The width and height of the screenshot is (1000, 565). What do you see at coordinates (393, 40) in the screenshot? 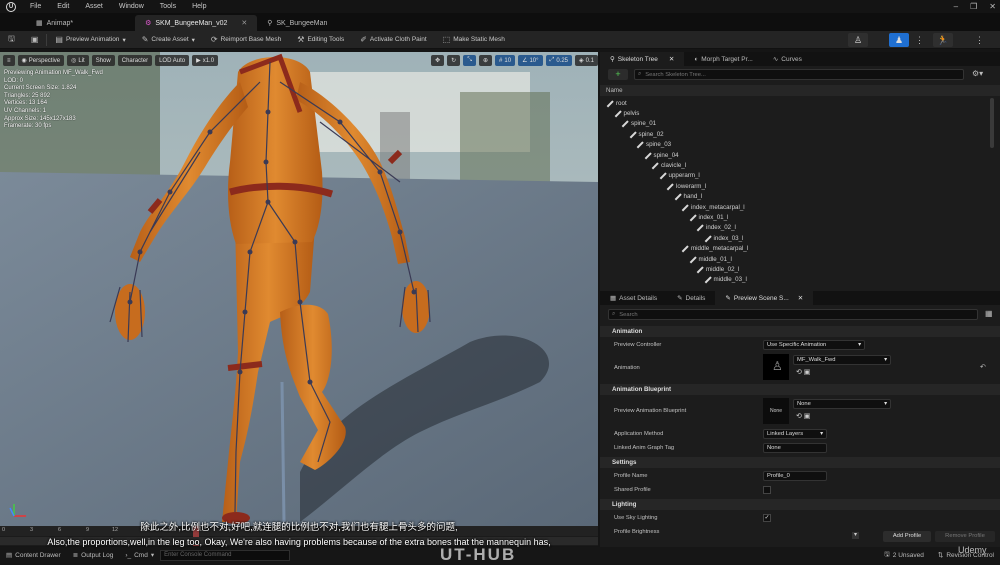
I see `cloth-paint-button: ✐ Activate Cloth Paint` at bounding box center [393, 40].